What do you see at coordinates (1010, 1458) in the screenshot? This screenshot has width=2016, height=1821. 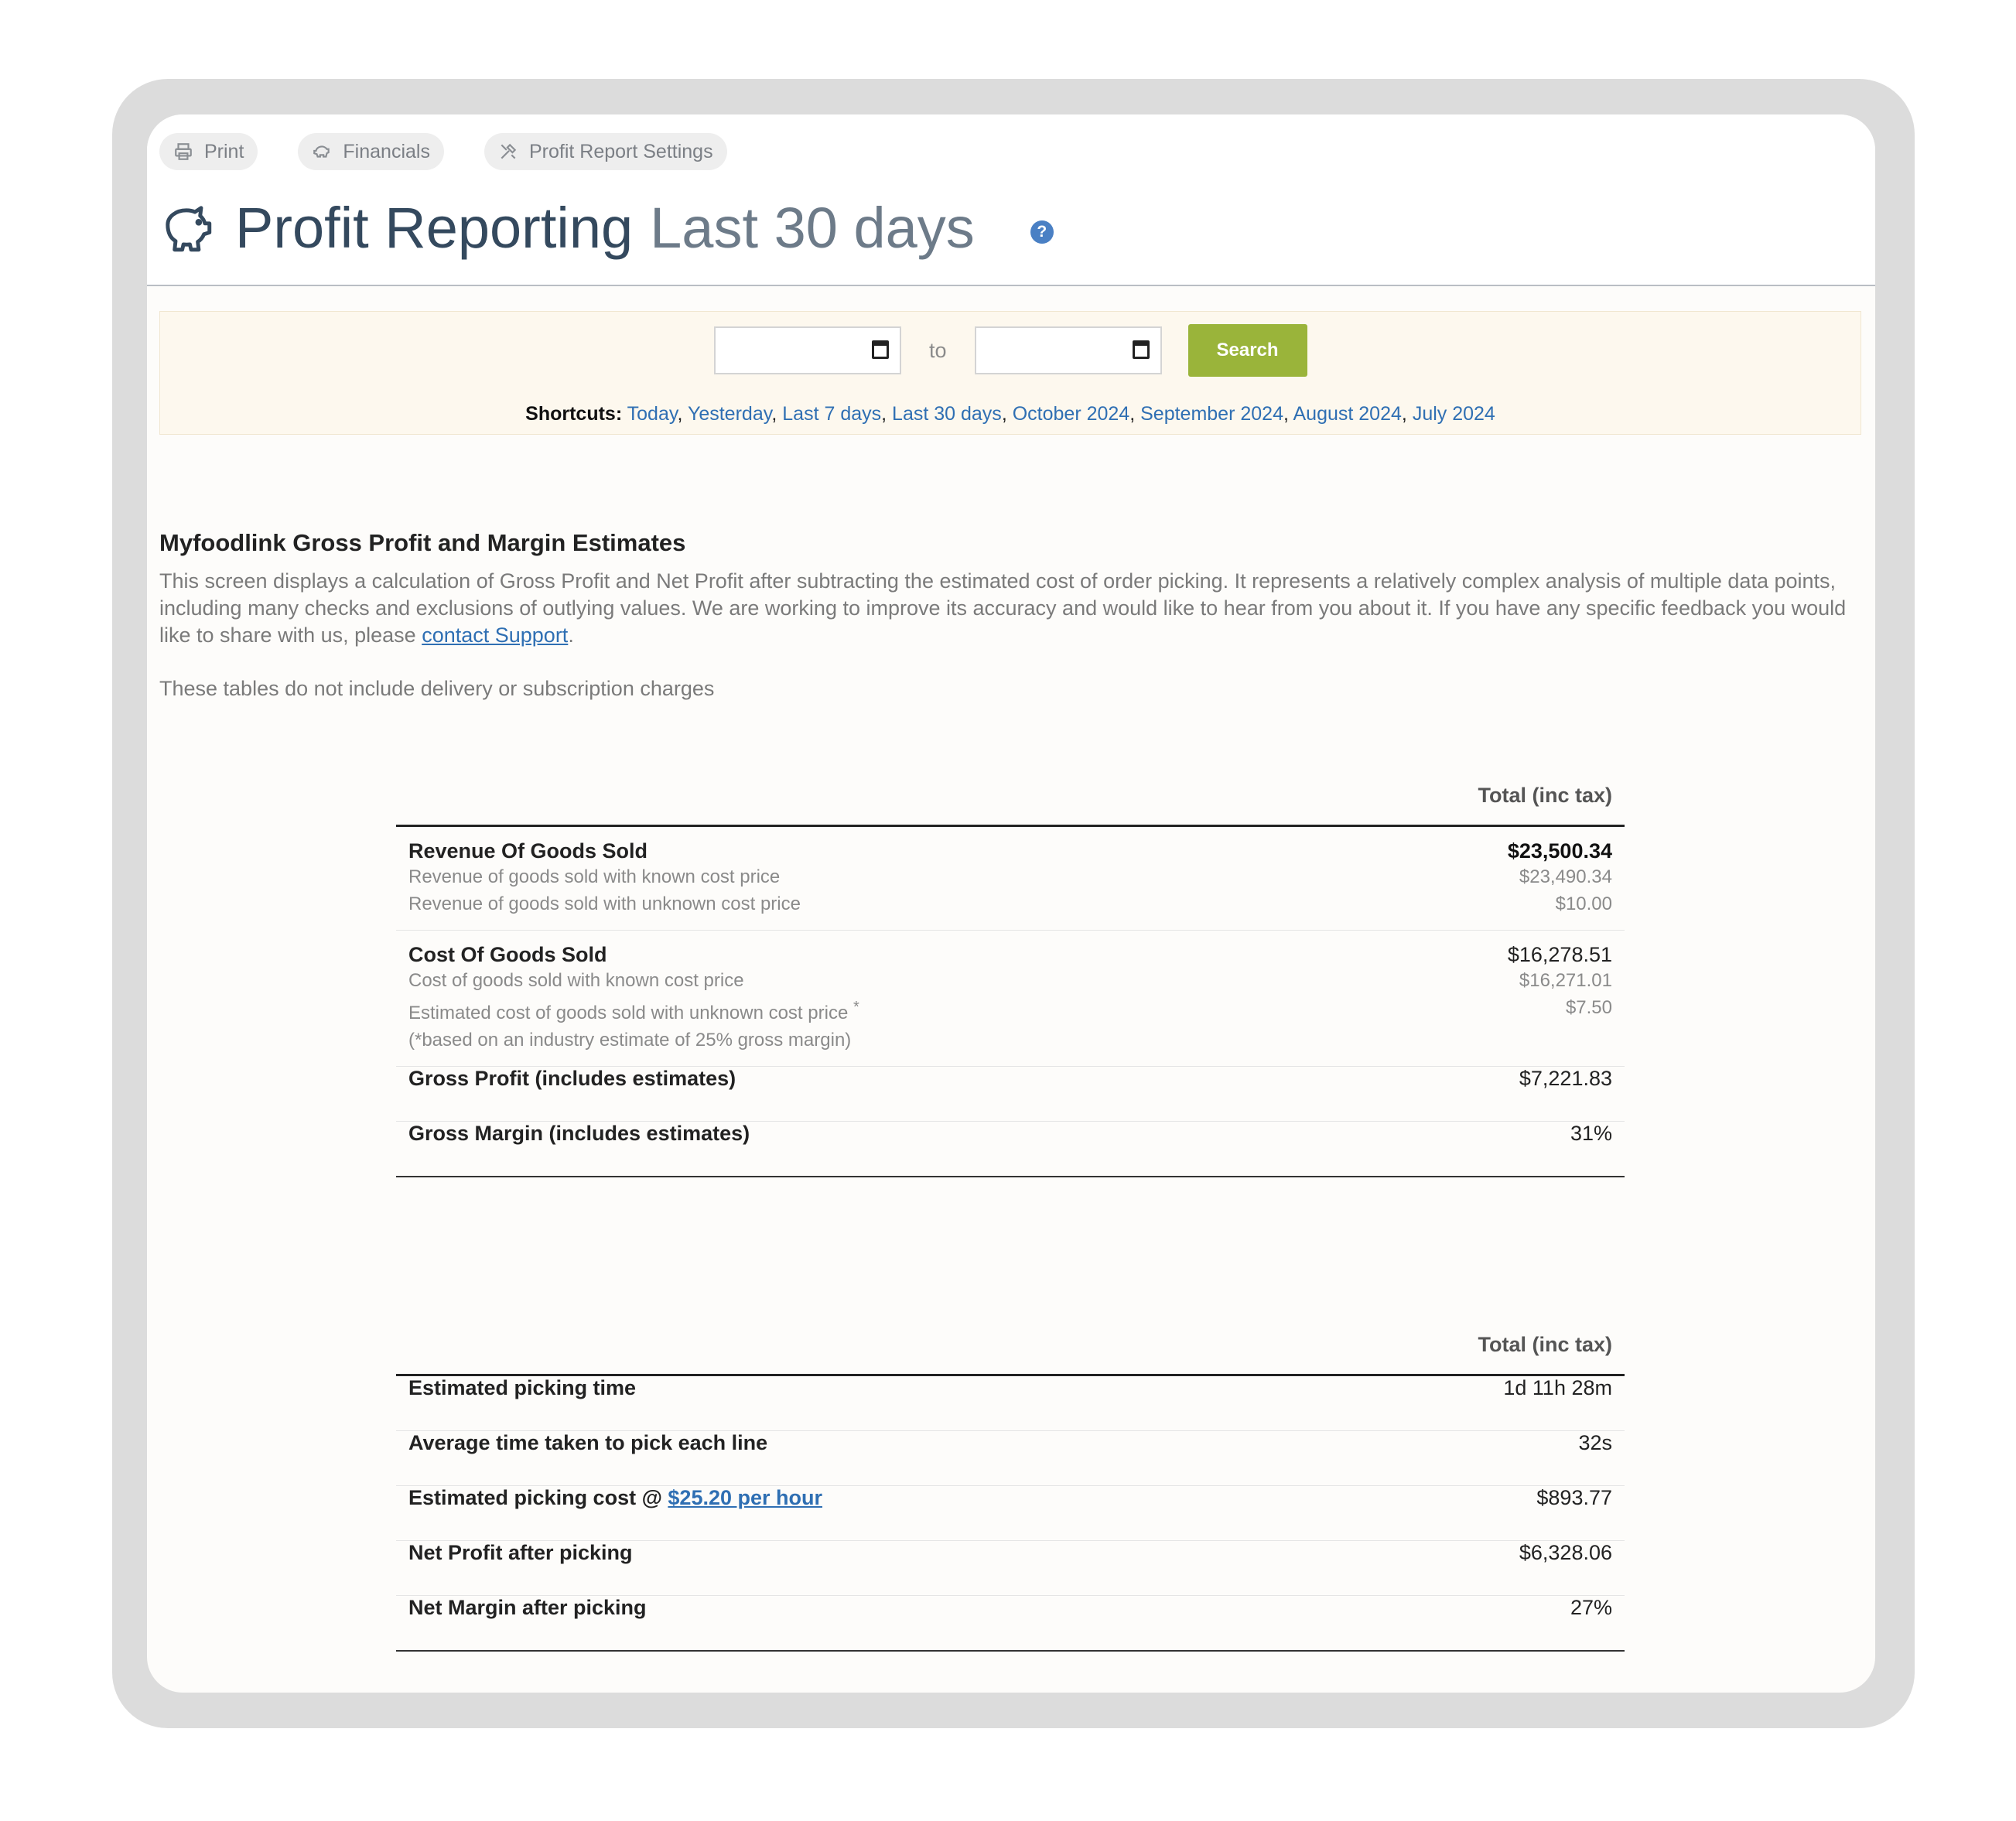 I see `average-time-row: Average time taken to pick each line 32s` at bounding box center [1010, 1458].